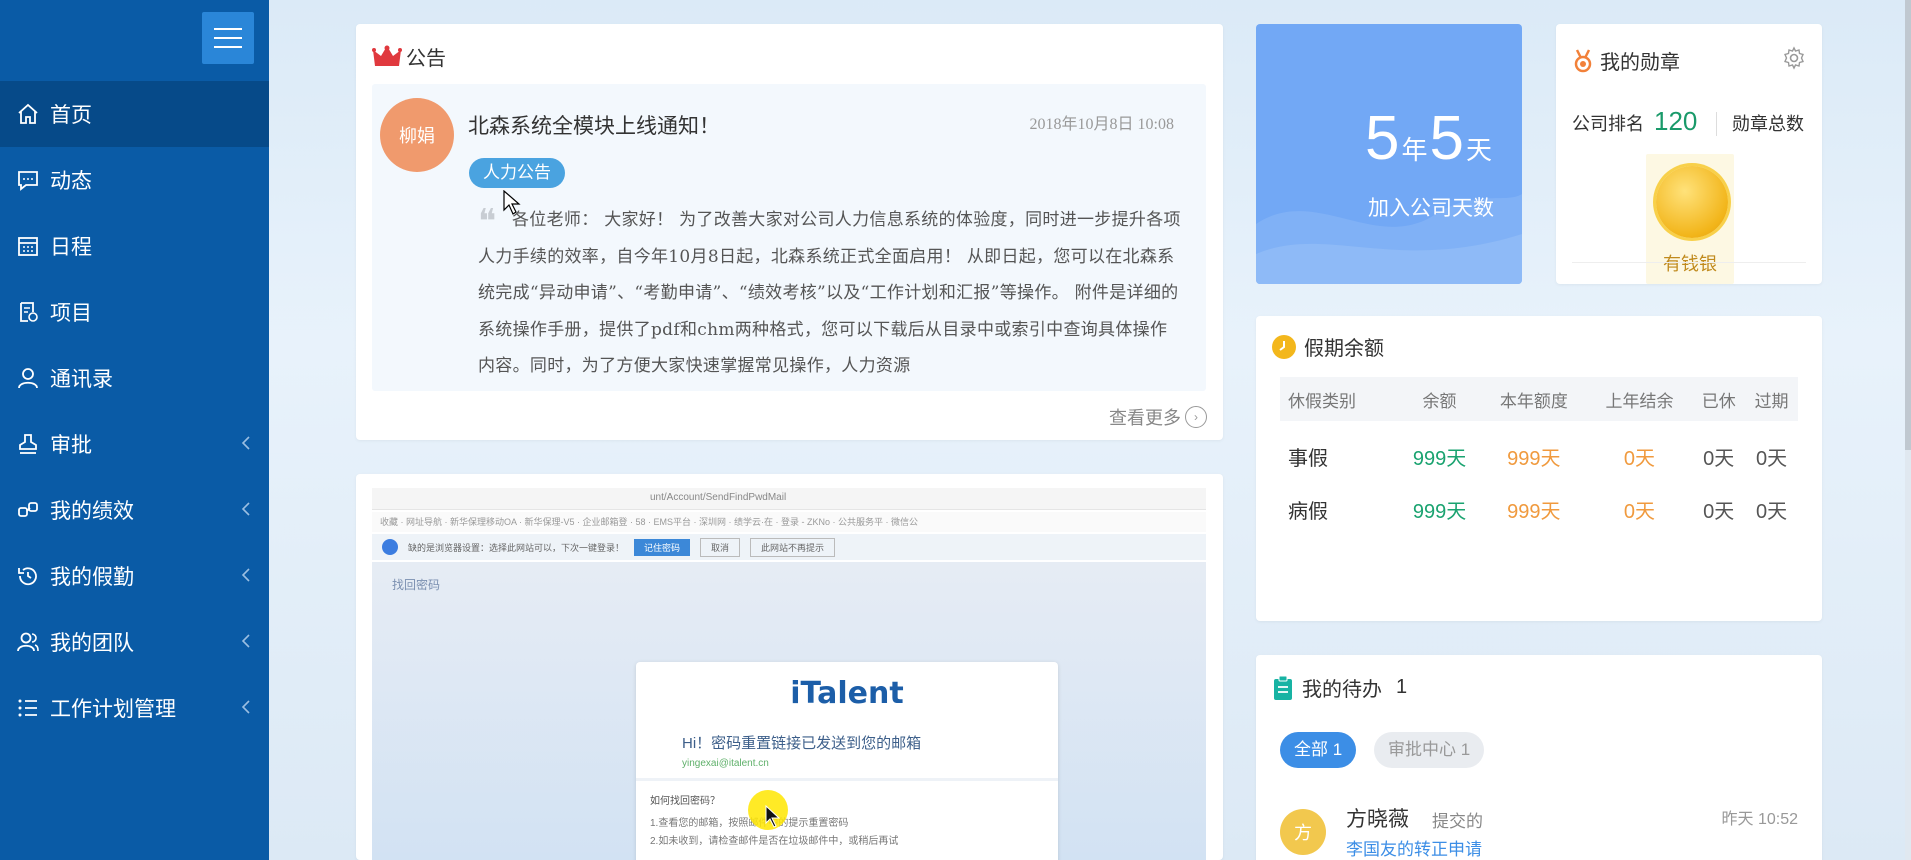 Image resolution: width=1911 pixels, height=860 pixels. What do you see at coordinates (1318, 750) in the screenshot?
I see `tab-all: 全部 1` at bounding box center [1318, 750].